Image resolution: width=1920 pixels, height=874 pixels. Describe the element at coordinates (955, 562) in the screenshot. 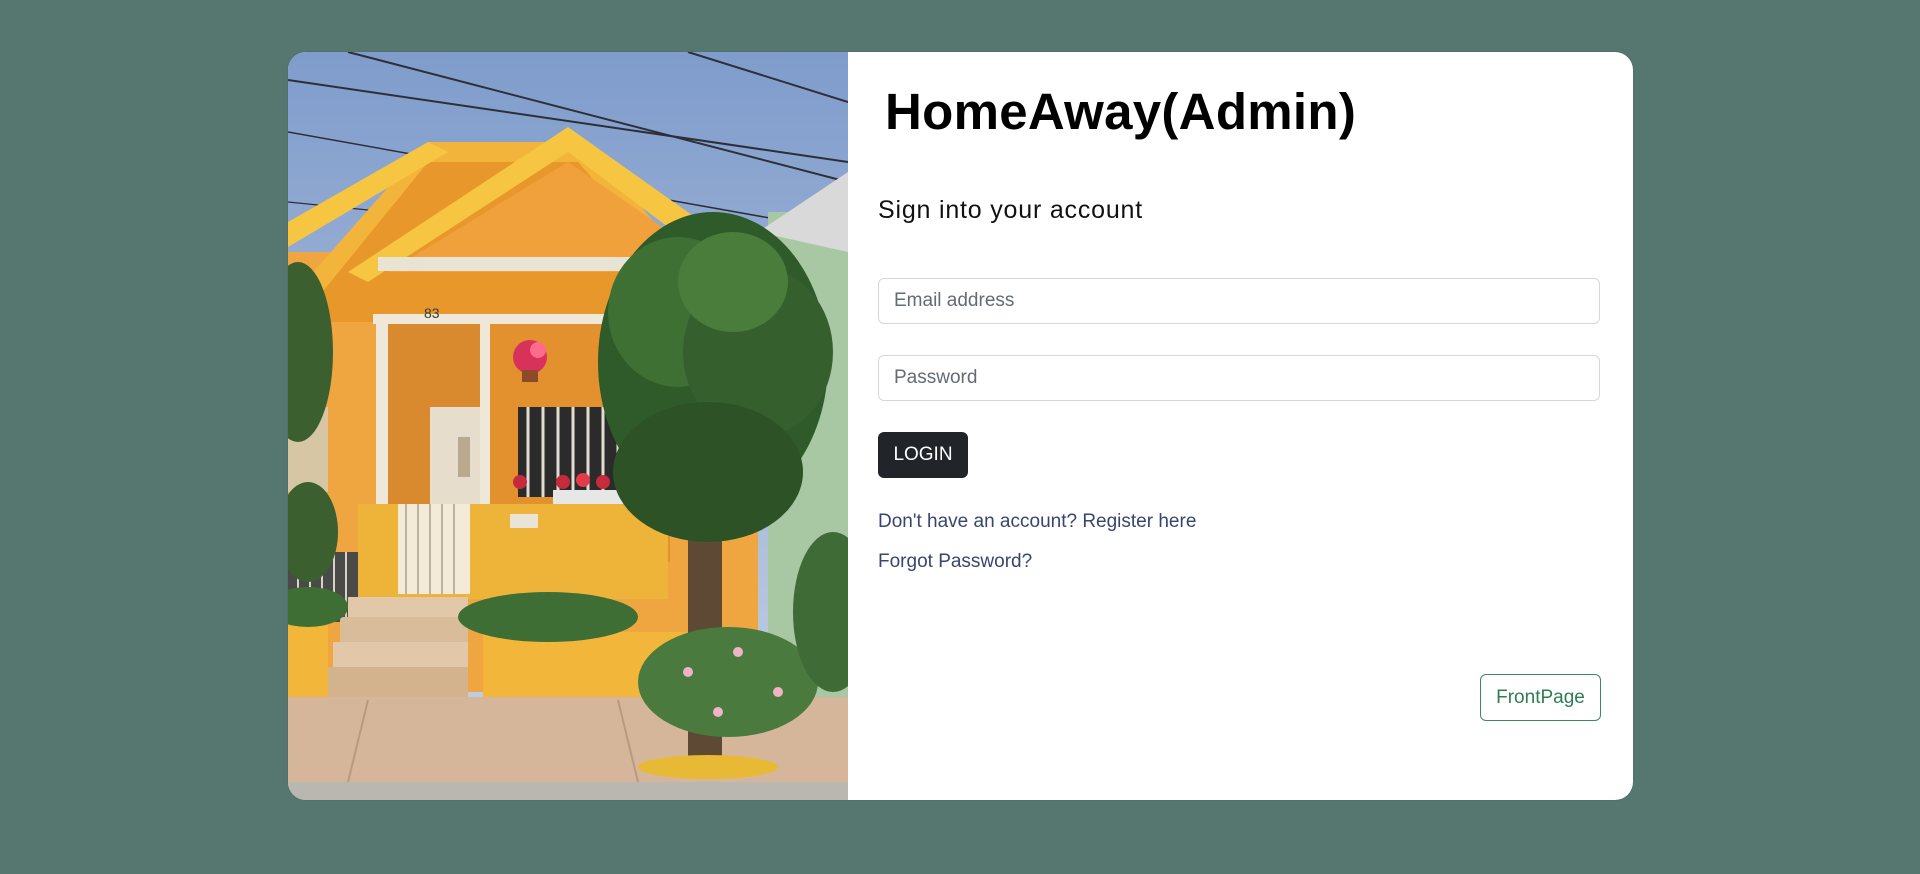

I see `forgot-password-link: Forgot Password?` at that location.